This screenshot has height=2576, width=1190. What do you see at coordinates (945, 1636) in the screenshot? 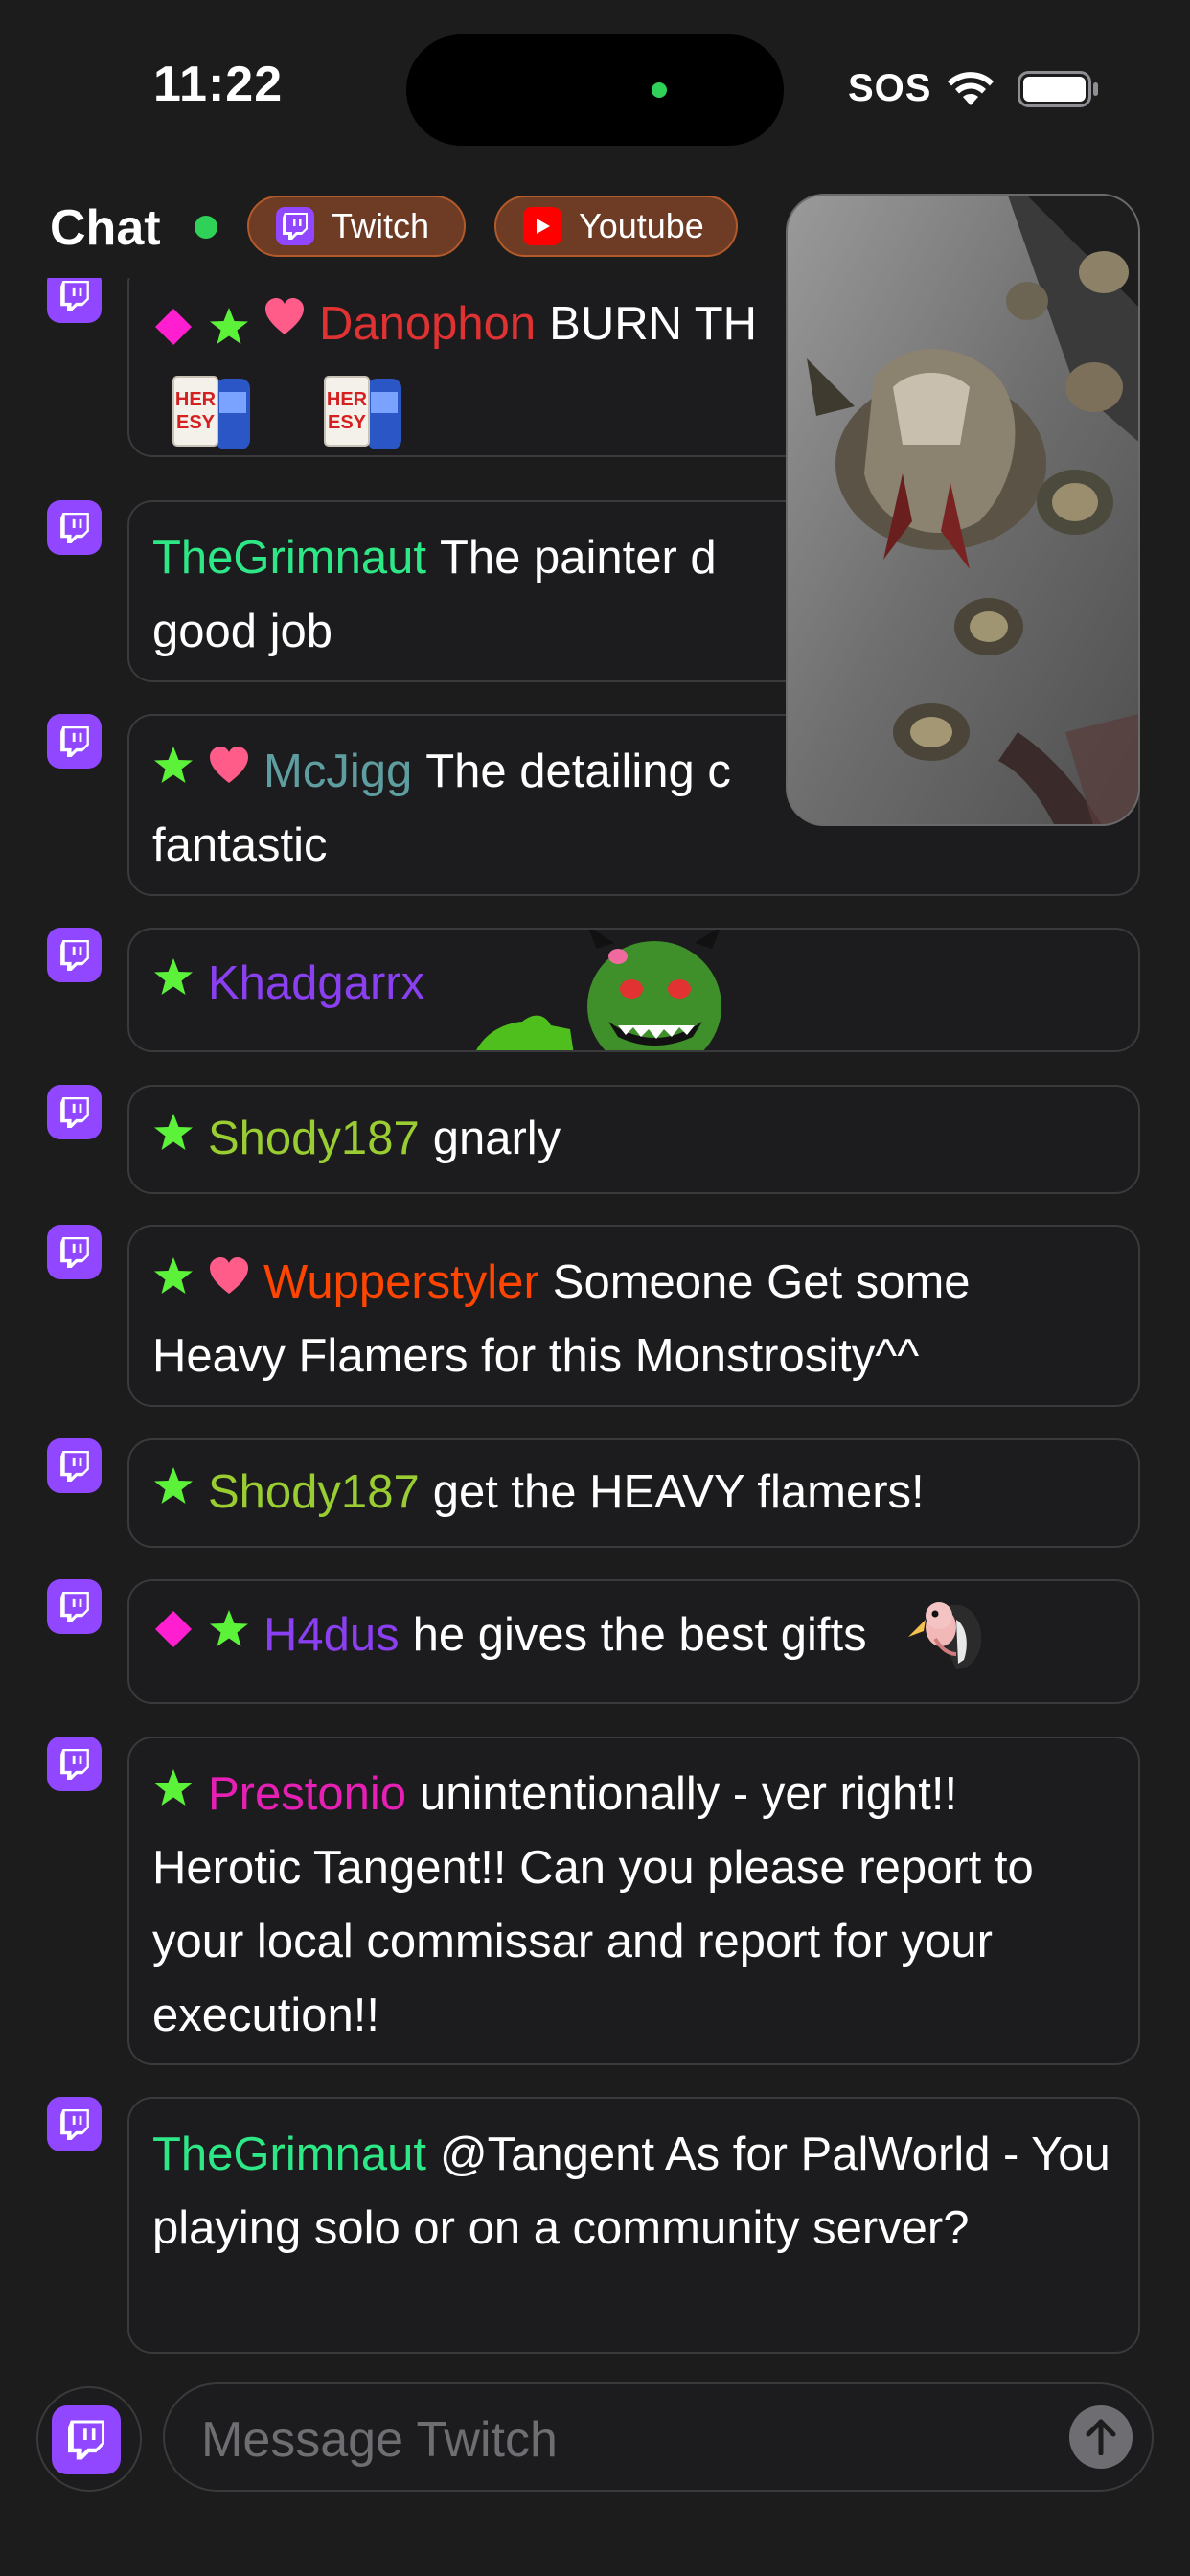
I see `vulture-emote-icon` at bounding box center [945, 1636].